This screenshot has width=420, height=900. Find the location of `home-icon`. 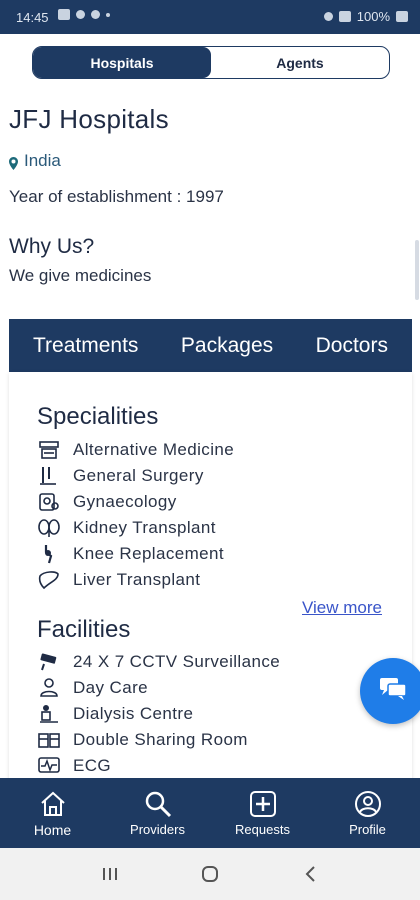

home-icon is located at coordinates (52, 803).